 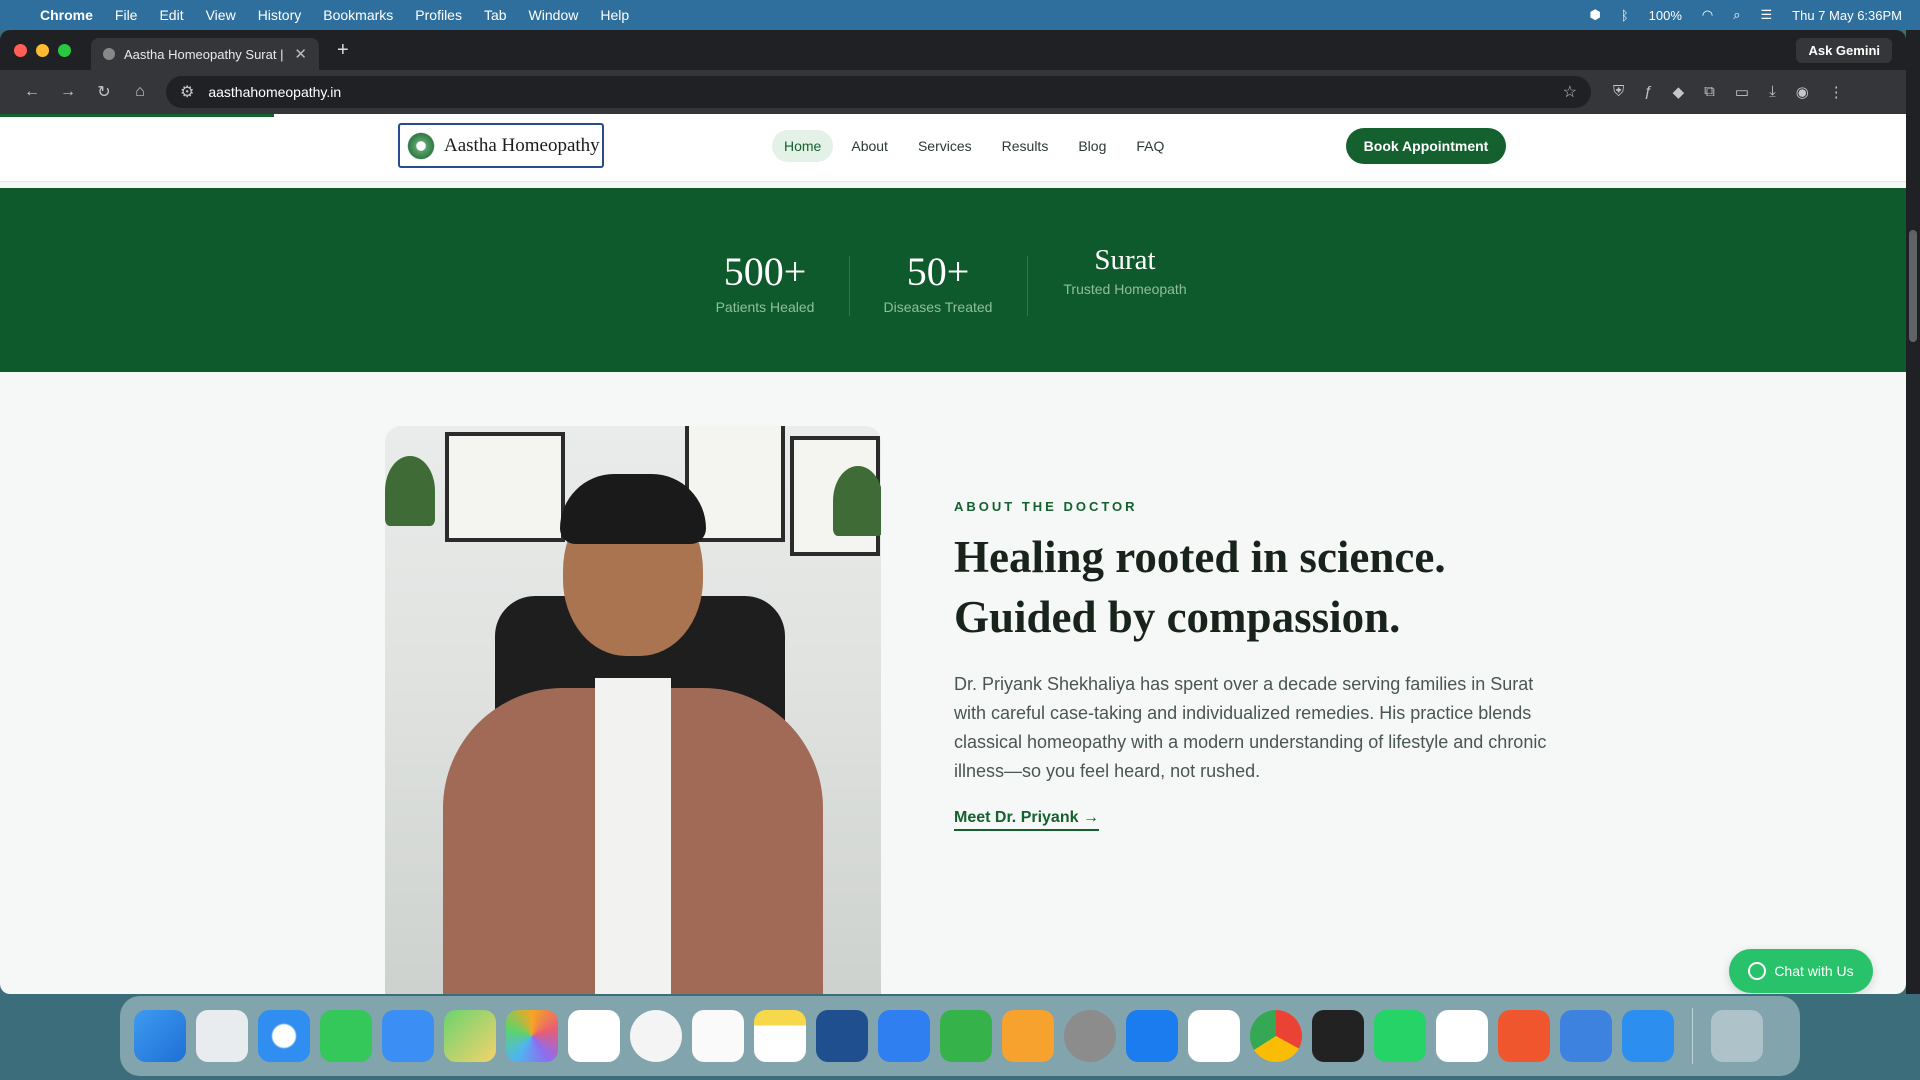 I want to click on battery-percent: 100%, so click(x=1665, y=15).